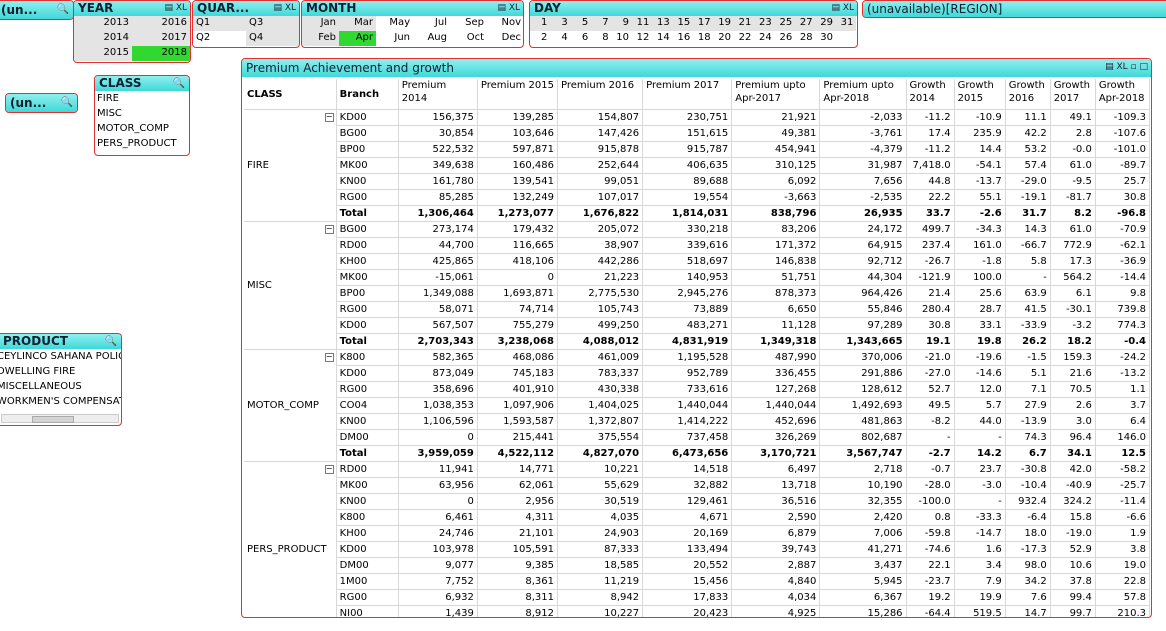 The width and height of the screenshot is (1166, 631). Describe the element at coordinates (642, 38) in the screenshot. I see `listbox-value: 12` at that location.